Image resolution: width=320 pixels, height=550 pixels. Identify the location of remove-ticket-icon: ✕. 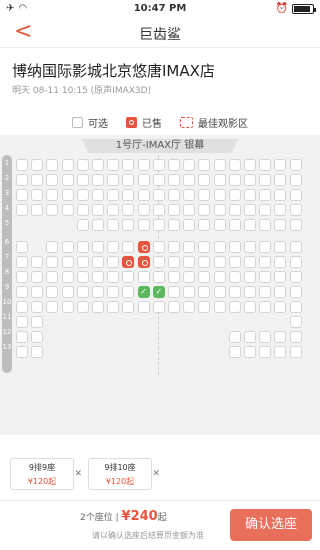
(78, 474).